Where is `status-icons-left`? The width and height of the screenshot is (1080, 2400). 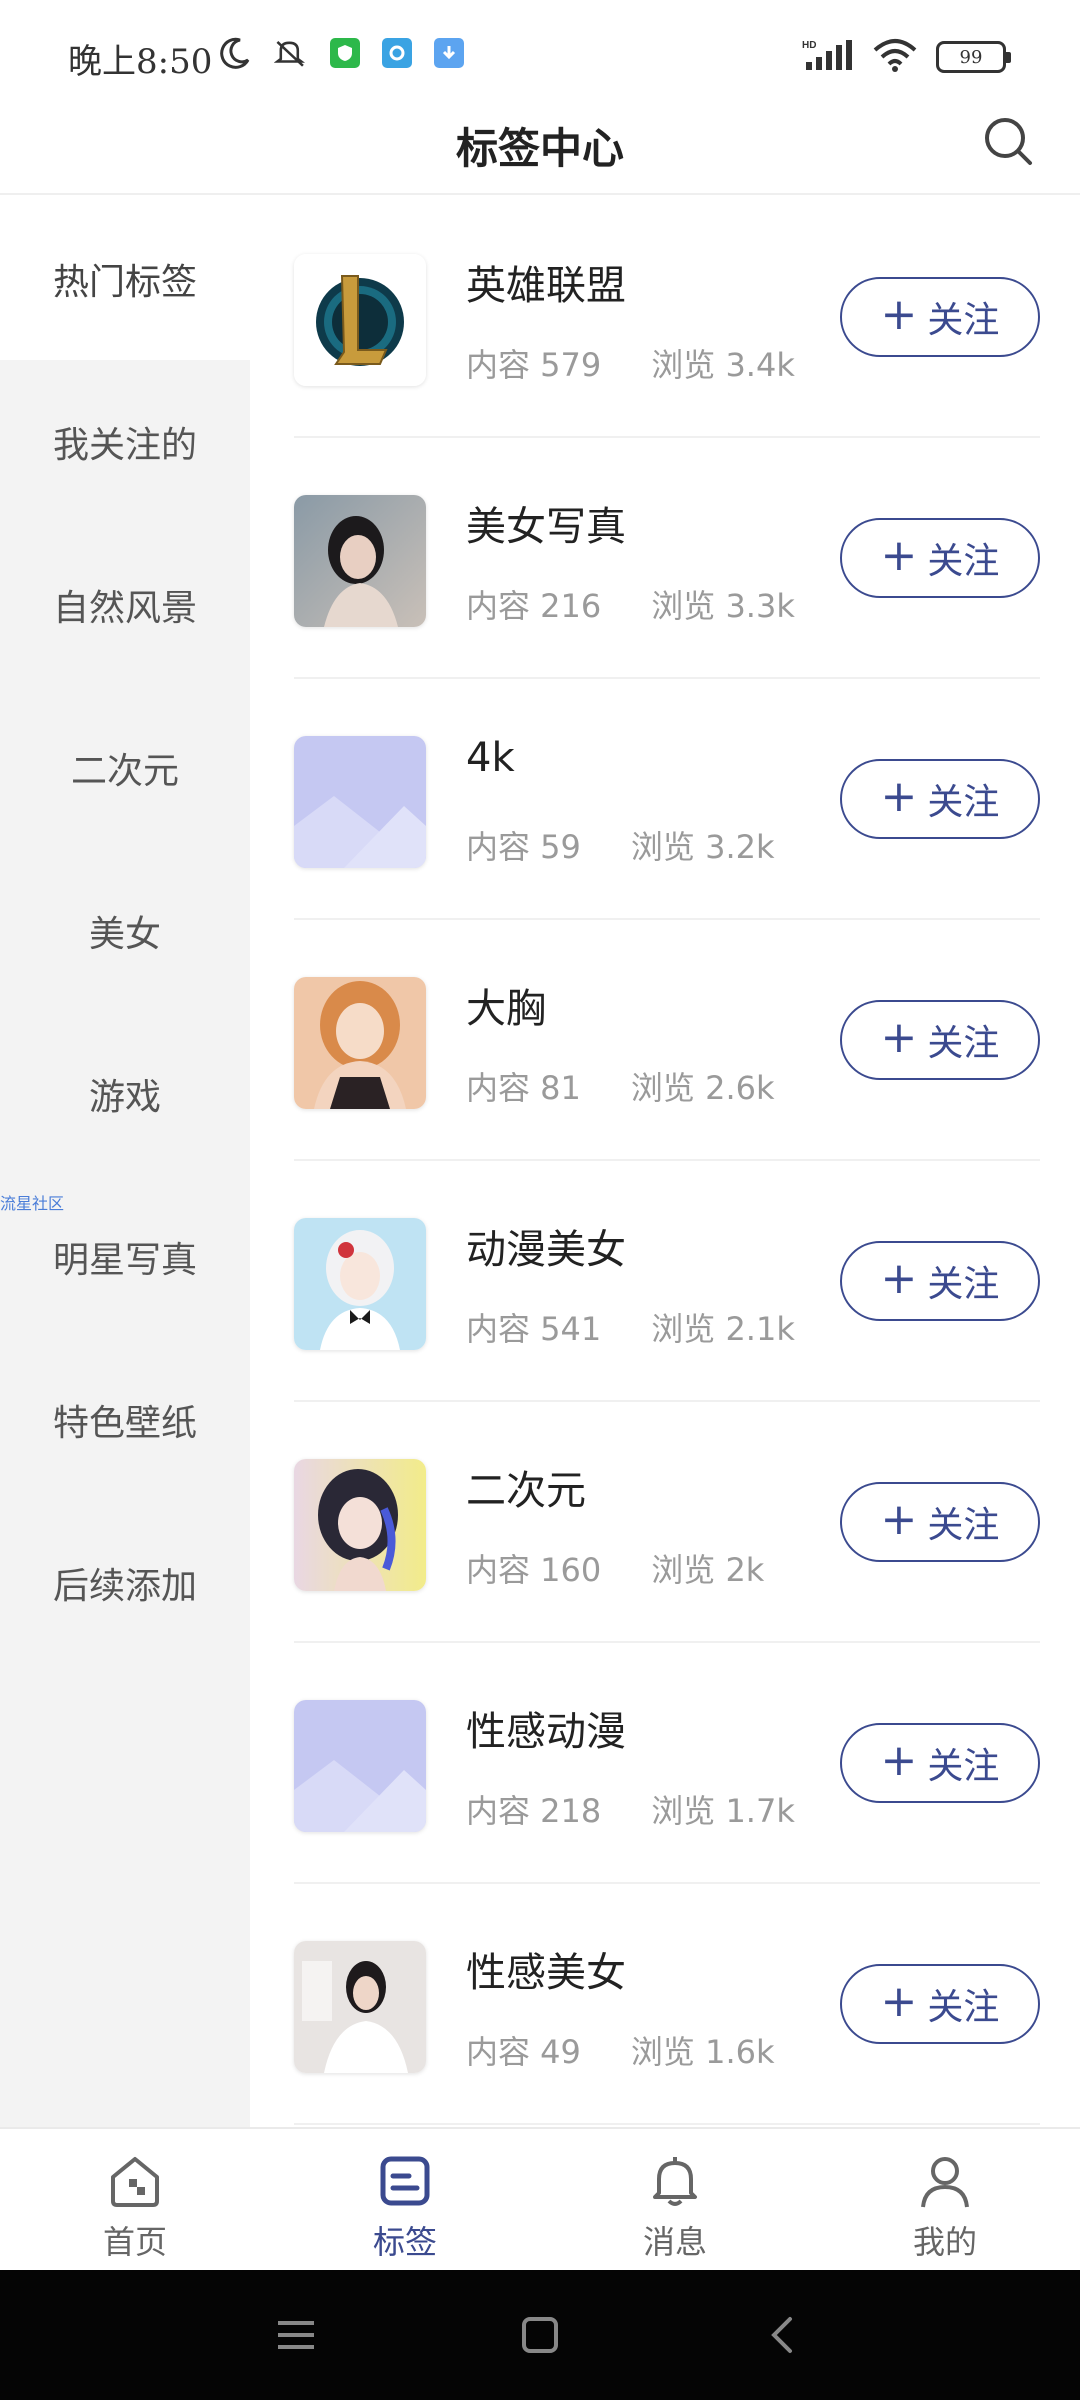 status-icons-left is located at coordinates (341, 53).